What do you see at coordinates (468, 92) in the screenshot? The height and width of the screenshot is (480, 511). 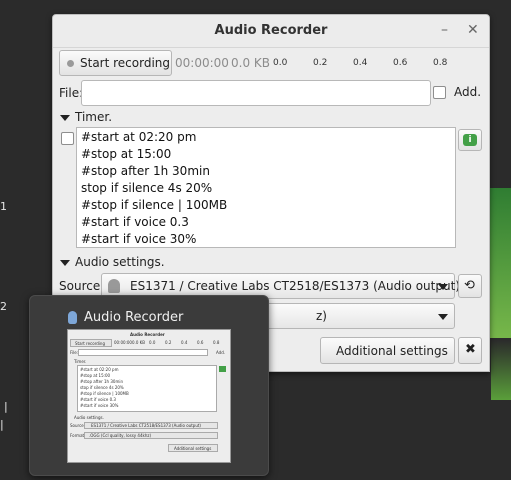 I see `add-label: Add.` at bounding box center [468, 92].